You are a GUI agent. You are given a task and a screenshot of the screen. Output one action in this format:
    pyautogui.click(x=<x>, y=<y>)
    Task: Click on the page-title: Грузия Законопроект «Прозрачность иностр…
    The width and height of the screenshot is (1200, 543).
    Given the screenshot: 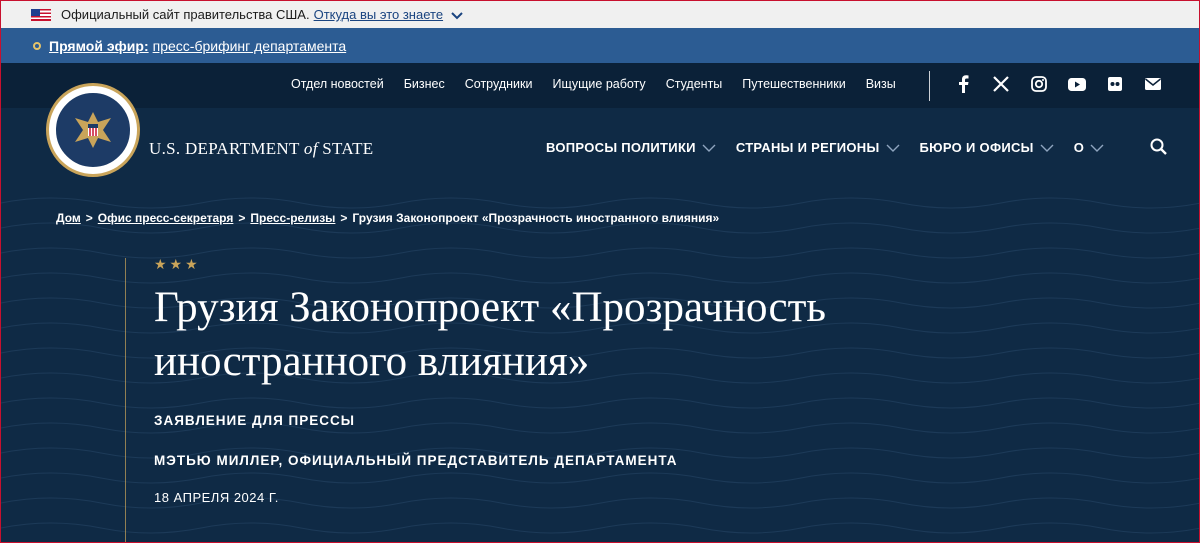 What is the action you would take?
    pyautogui.click(x=490, y=334)
    